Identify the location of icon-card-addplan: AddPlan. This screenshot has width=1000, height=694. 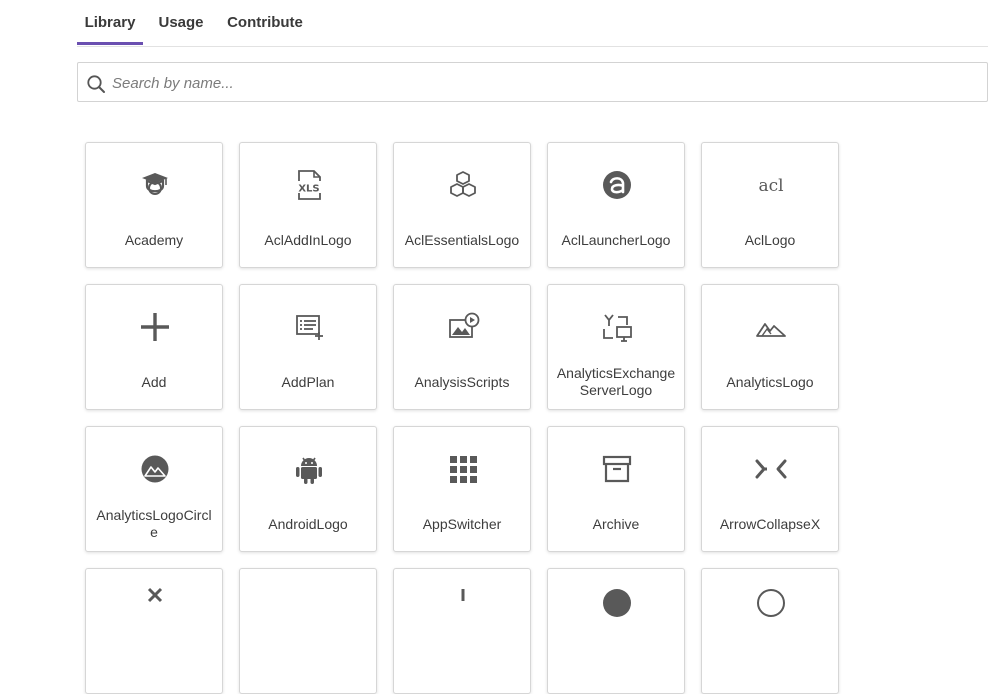
(308, 347).